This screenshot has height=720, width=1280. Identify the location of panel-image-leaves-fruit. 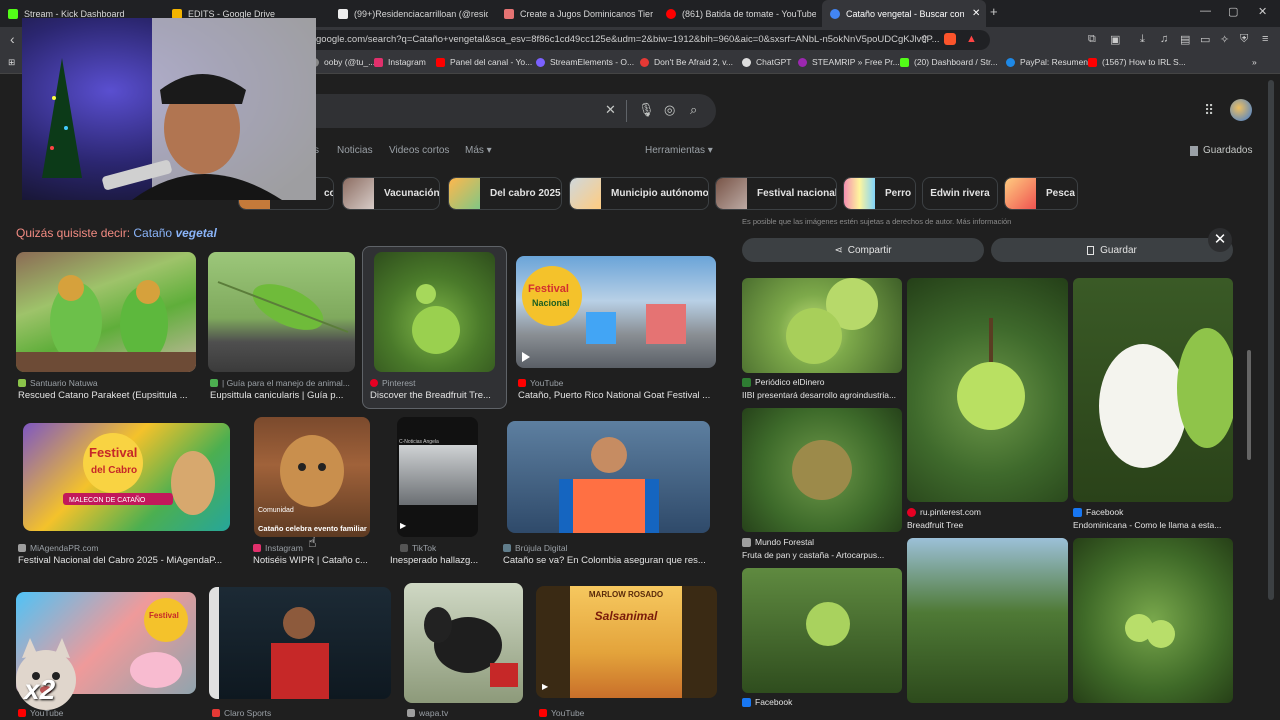
(1153, 620).